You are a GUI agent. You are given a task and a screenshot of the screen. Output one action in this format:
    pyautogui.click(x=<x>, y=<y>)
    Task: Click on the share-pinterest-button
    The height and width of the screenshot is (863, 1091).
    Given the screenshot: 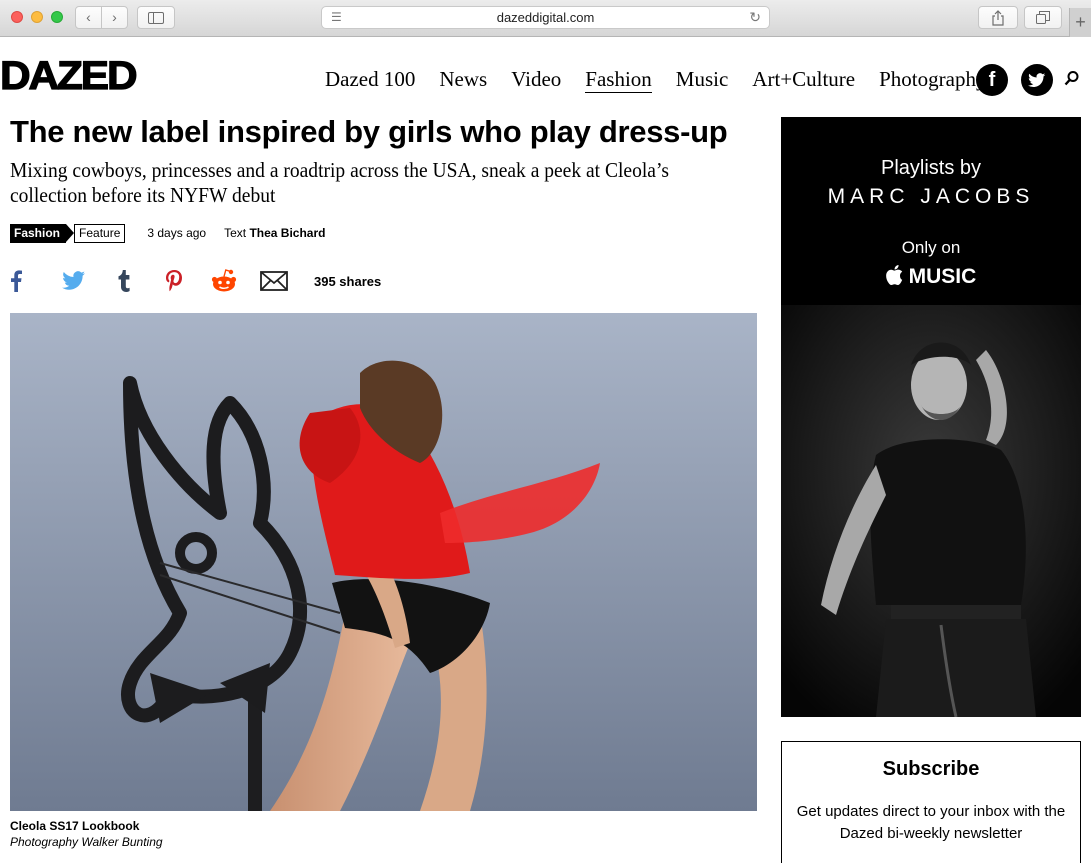 What is the action you would take?
    pyautogui.click(x=174, y=281)
    